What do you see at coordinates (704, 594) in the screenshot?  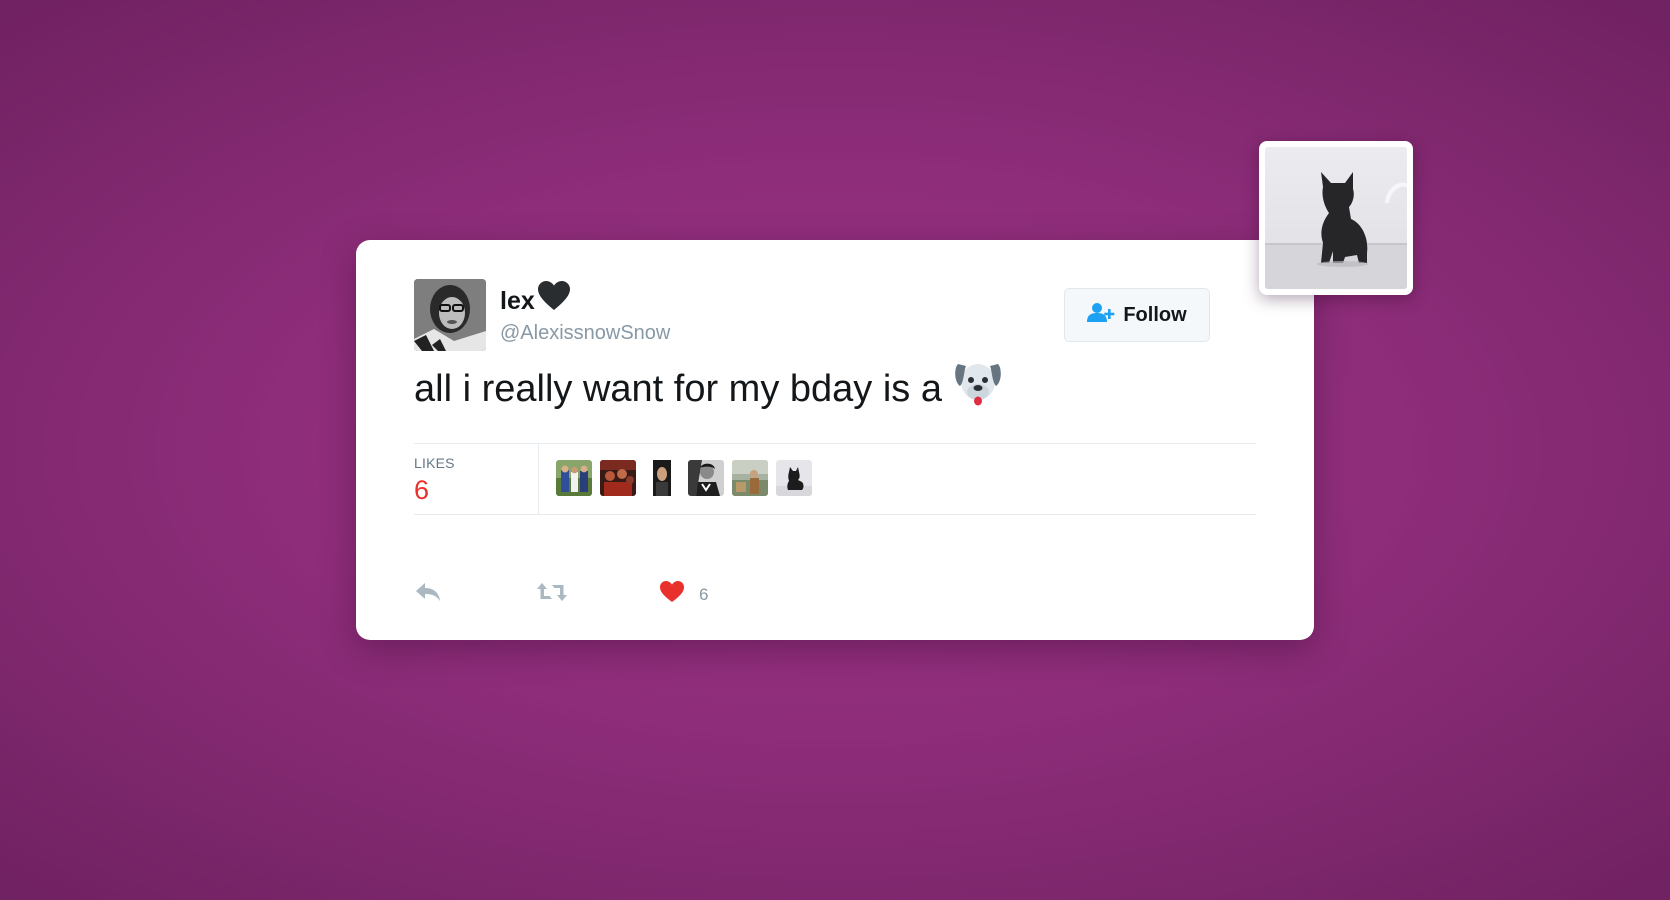 I see `like-count: 6` at bounding box center [704, 594].